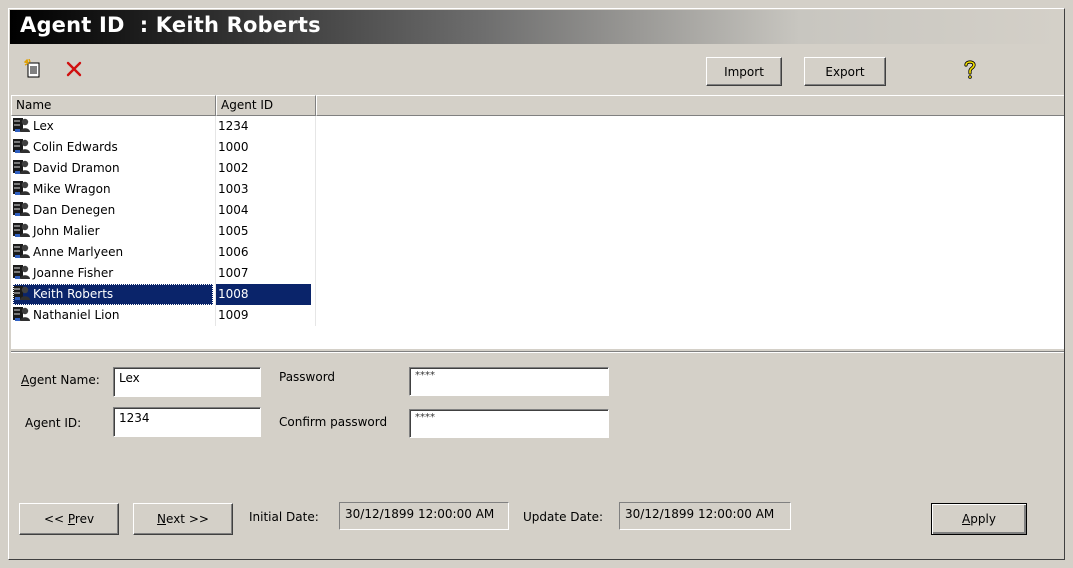 The height and width of the screenshot is (568, 1073). What do you see at coordinates (307, 377) in the screenshot?
I see `password-label: Password` at bounding box center [307, 377].